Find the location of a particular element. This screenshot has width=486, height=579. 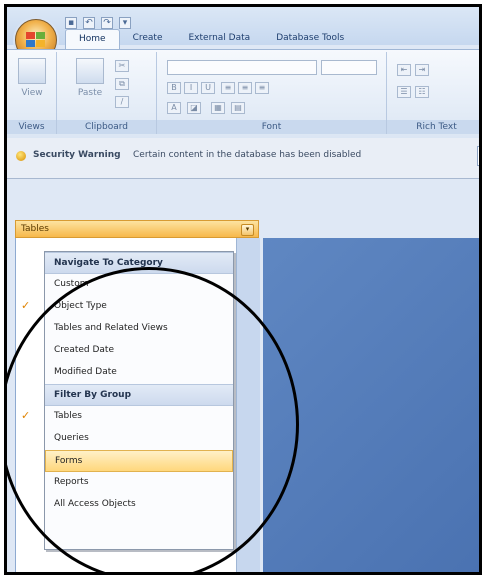

bullets-icon: ☰ is located at coordinates (404, 92).